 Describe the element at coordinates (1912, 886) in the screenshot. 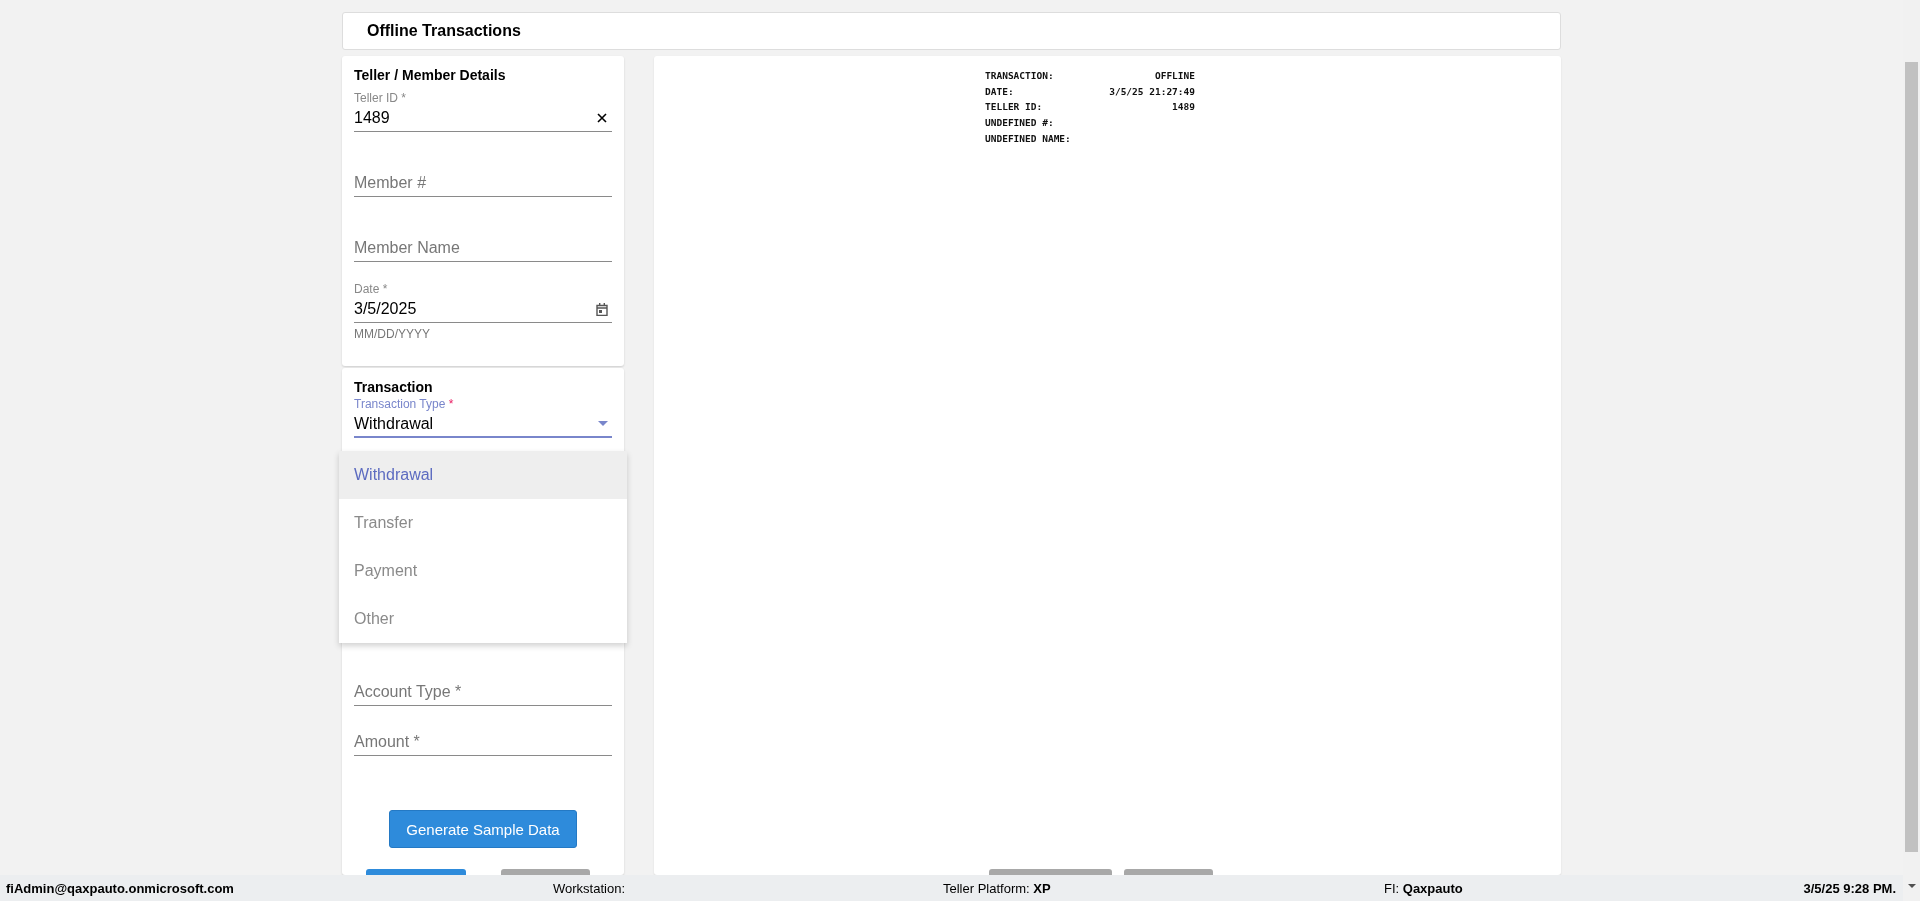

I see `scroll-down-icon` at that location.